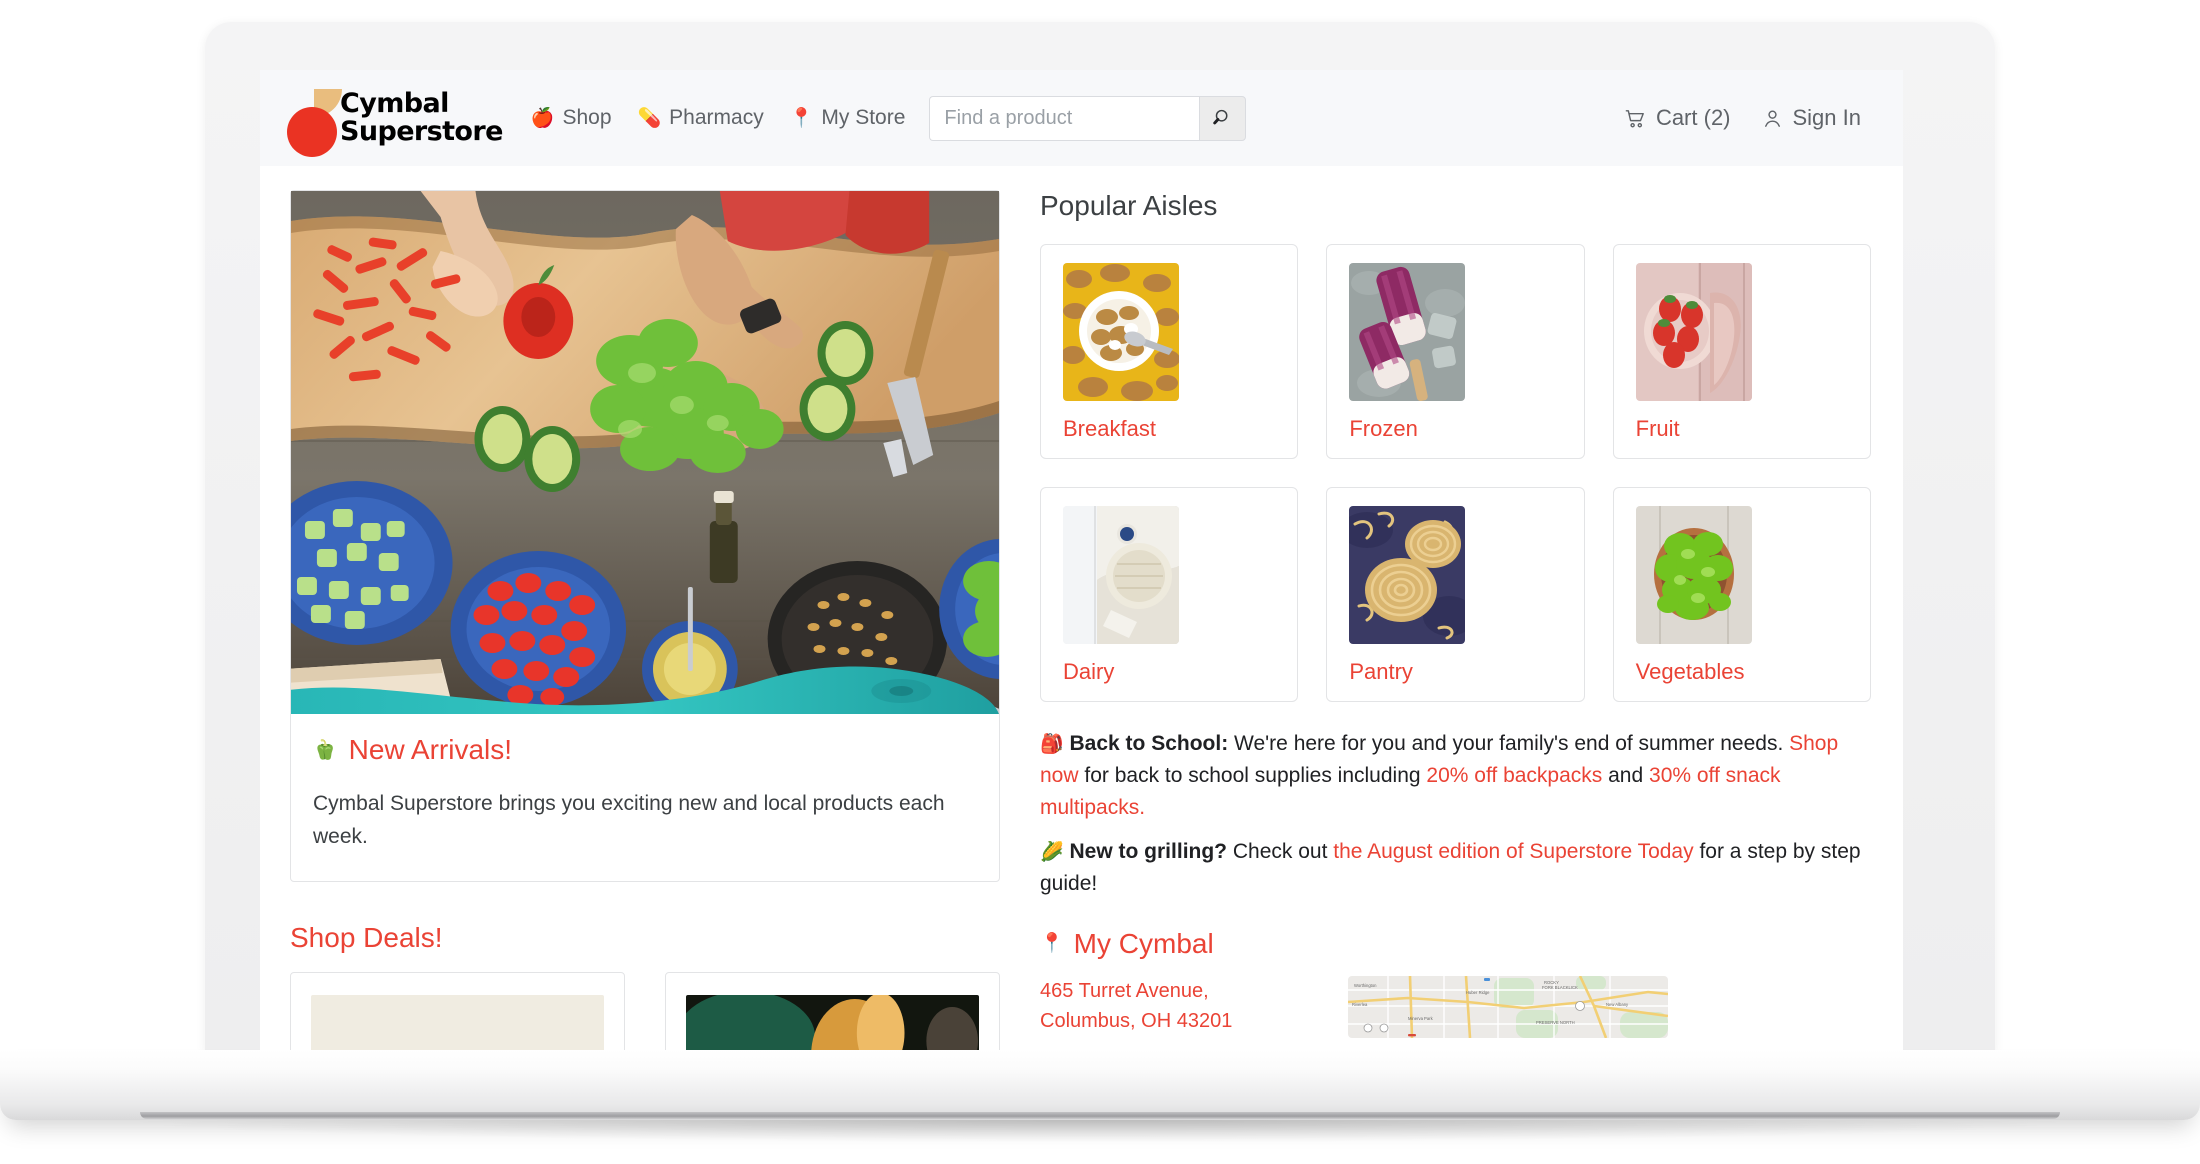 The image size is (2200, 1164). Describe the element at coordinates (1220, 117) in the screenshot. I see `search-icon` at that location.